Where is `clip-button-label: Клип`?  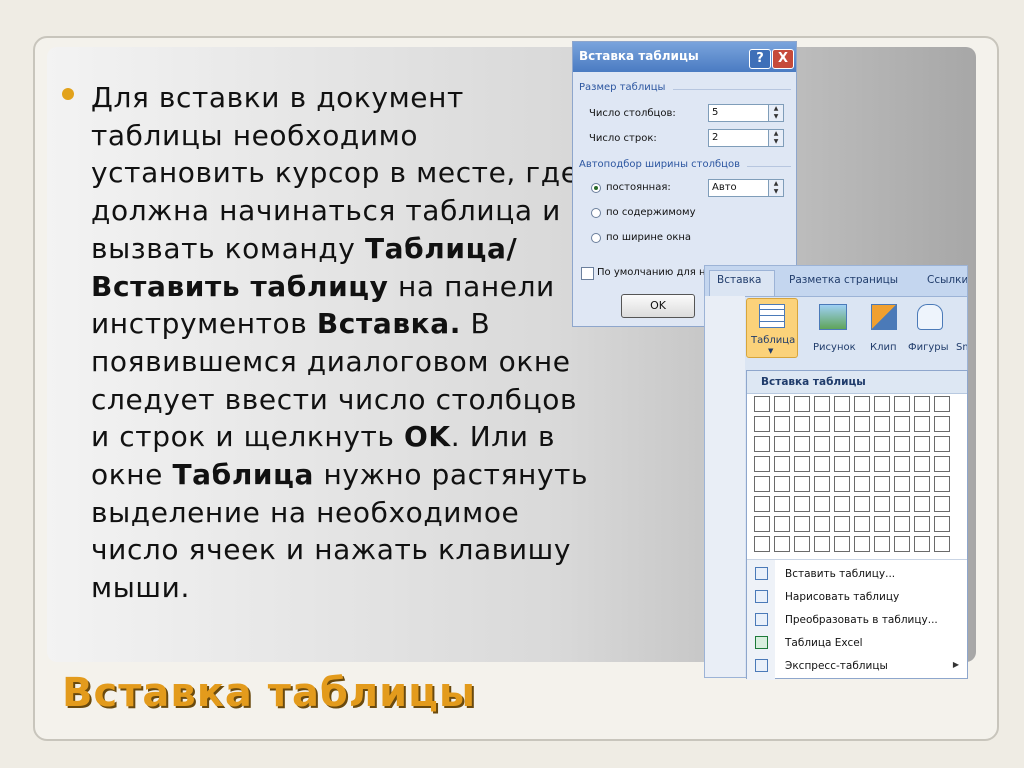 clip-button-label: Клип is located at coordinates (883, 347).